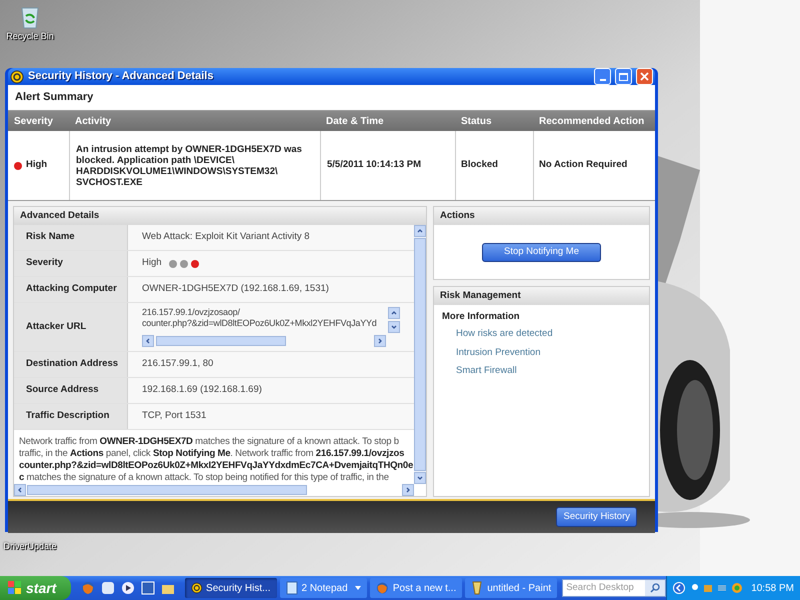 The height and width of the screenshot is (600, 800). I want to click on close-icon, so click(644, 76).